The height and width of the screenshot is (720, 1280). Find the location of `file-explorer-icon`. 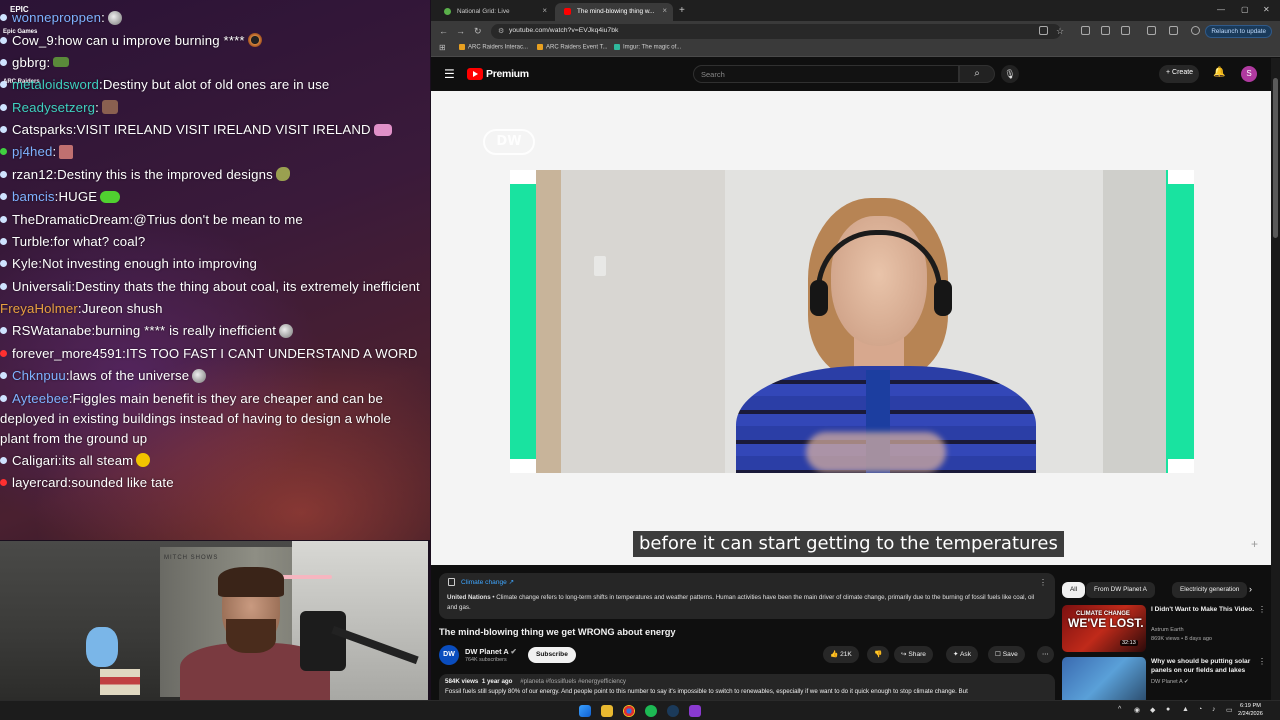

file-explorer-icon is located at coordinates (607, 711).